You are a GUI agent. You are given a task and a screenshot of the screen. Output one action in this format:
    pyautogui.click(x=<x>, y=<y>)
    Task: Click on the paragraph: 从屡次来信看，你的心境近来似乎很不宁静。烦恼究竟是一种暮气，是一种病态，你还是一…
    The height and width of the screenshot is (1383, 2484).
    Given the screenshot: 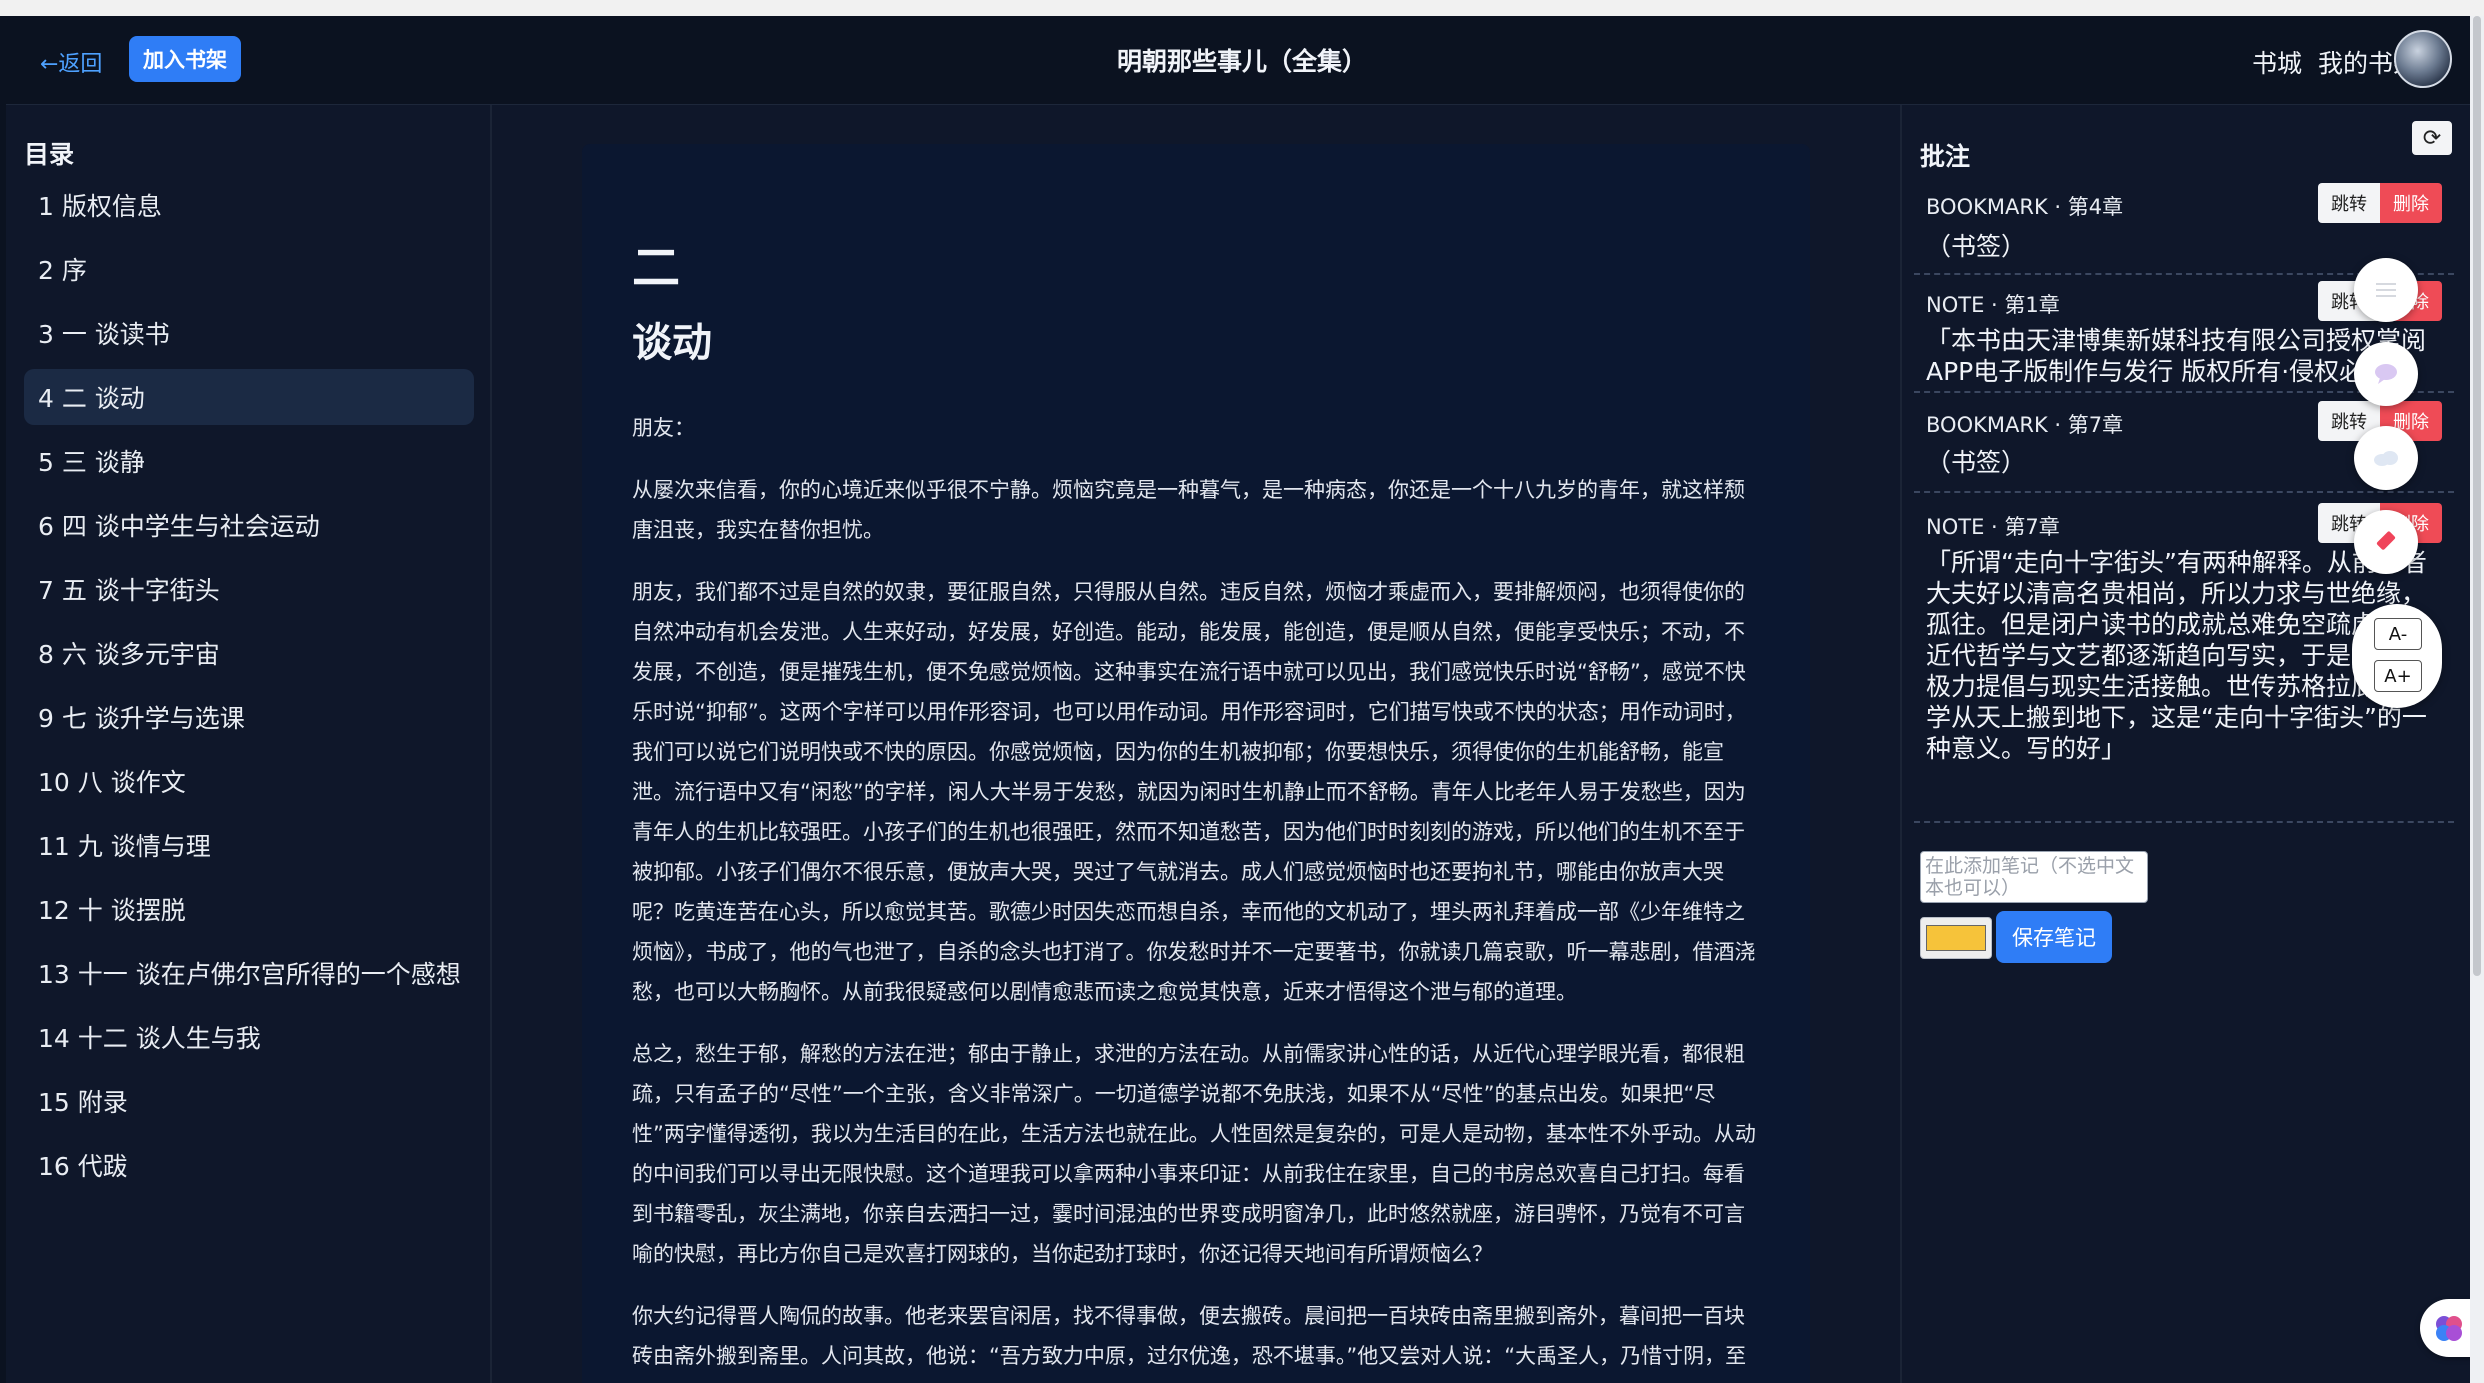 What is the action you would take?
    pyautogui.click(x=1188, y=510)
    